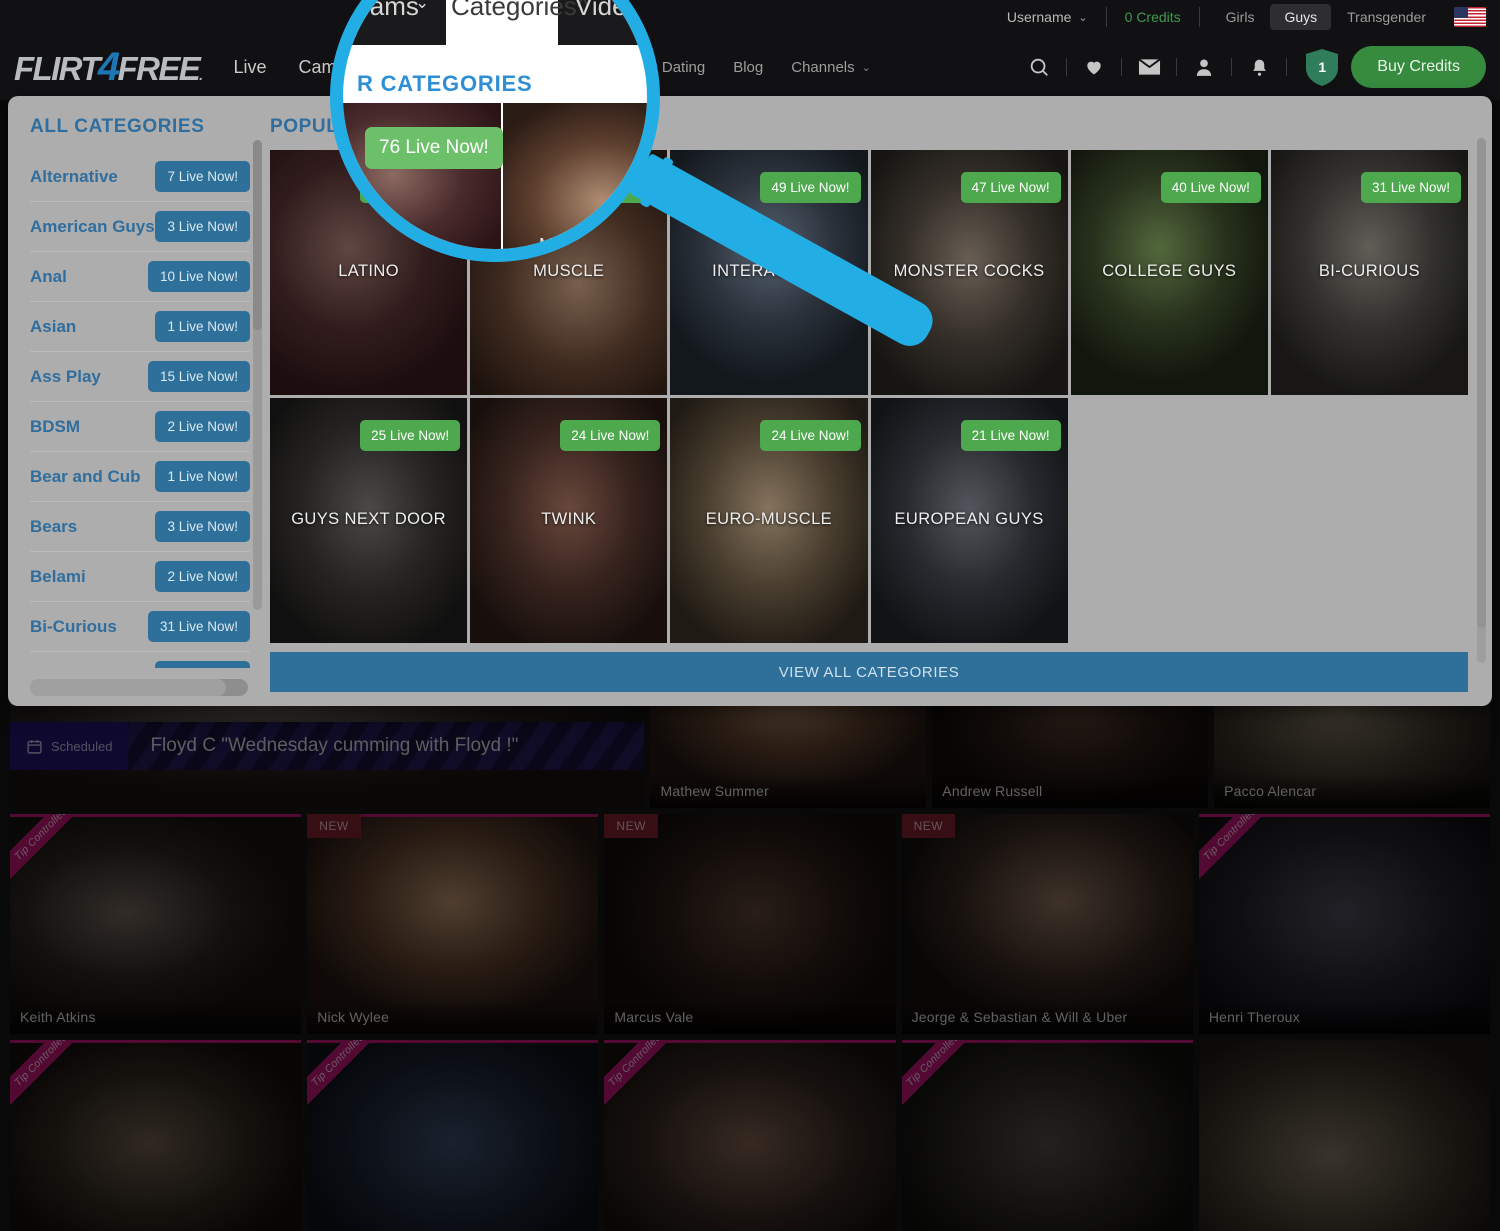  Describe the element at coordinates (453, 1135) in the screenshot. I see `performer-card: Tip Controlled Chris Rocks` at that location.